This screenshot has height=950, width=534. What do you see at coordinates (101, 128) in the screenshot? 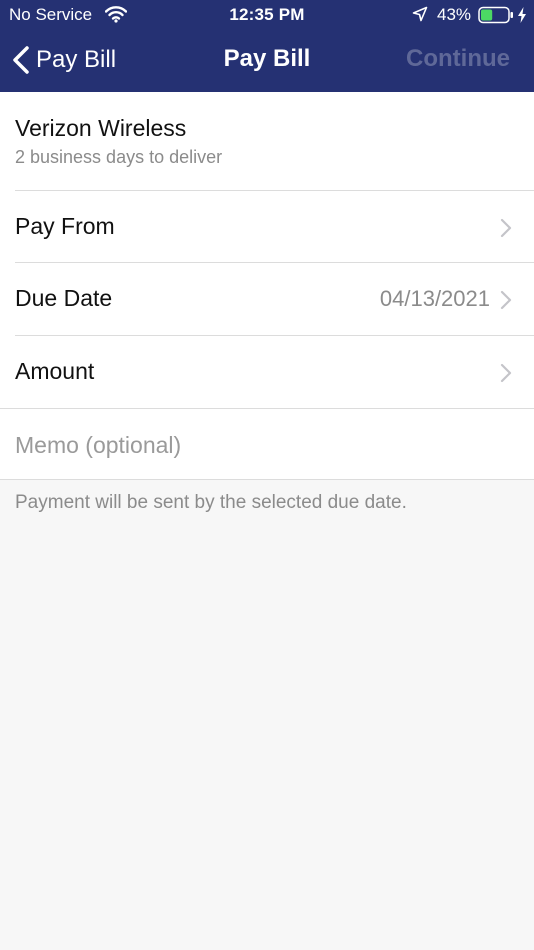
I see `payee-name: Verizon Wireless` at bounding box center [101, 128].